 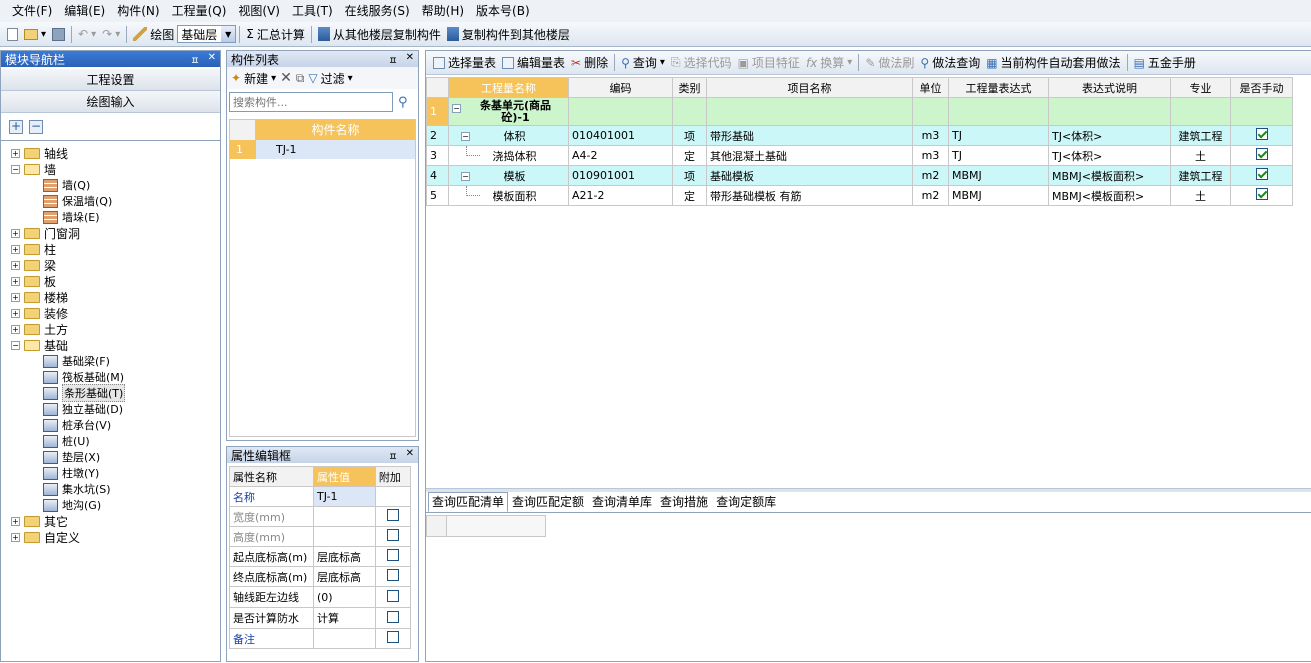 I want to click on quantity-cell-expr, so click(x=998, y=111).